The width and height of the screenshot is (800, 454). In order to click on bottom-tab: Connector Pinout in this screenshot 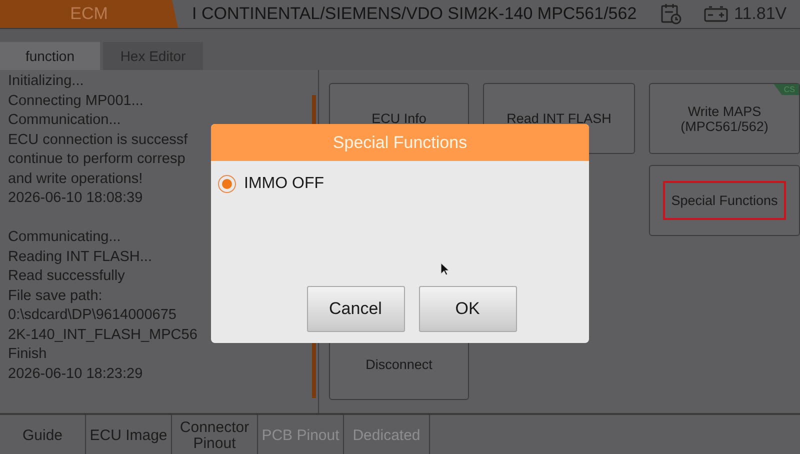, I will do `click(215, 434)`.